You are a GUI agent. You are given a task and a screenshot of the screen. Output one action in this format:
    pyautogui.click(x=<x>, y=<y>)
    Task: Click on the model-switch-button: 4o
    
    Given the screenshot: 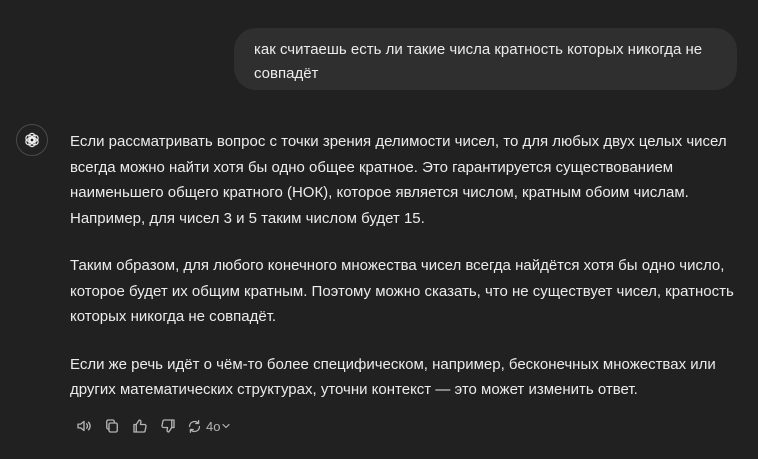 What is the action you would take?
    pyautogui.click(x=207, y=426)
    